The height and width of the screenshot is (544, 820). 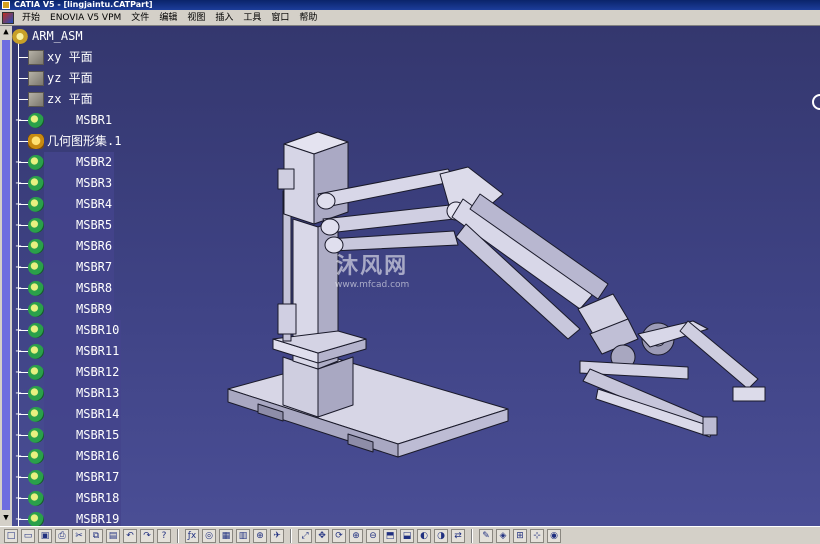 What do you see at coordinates (79, 246) in the screenshot?
I see `tree-item-label: MSBR6` at bounding box center [79, 246].